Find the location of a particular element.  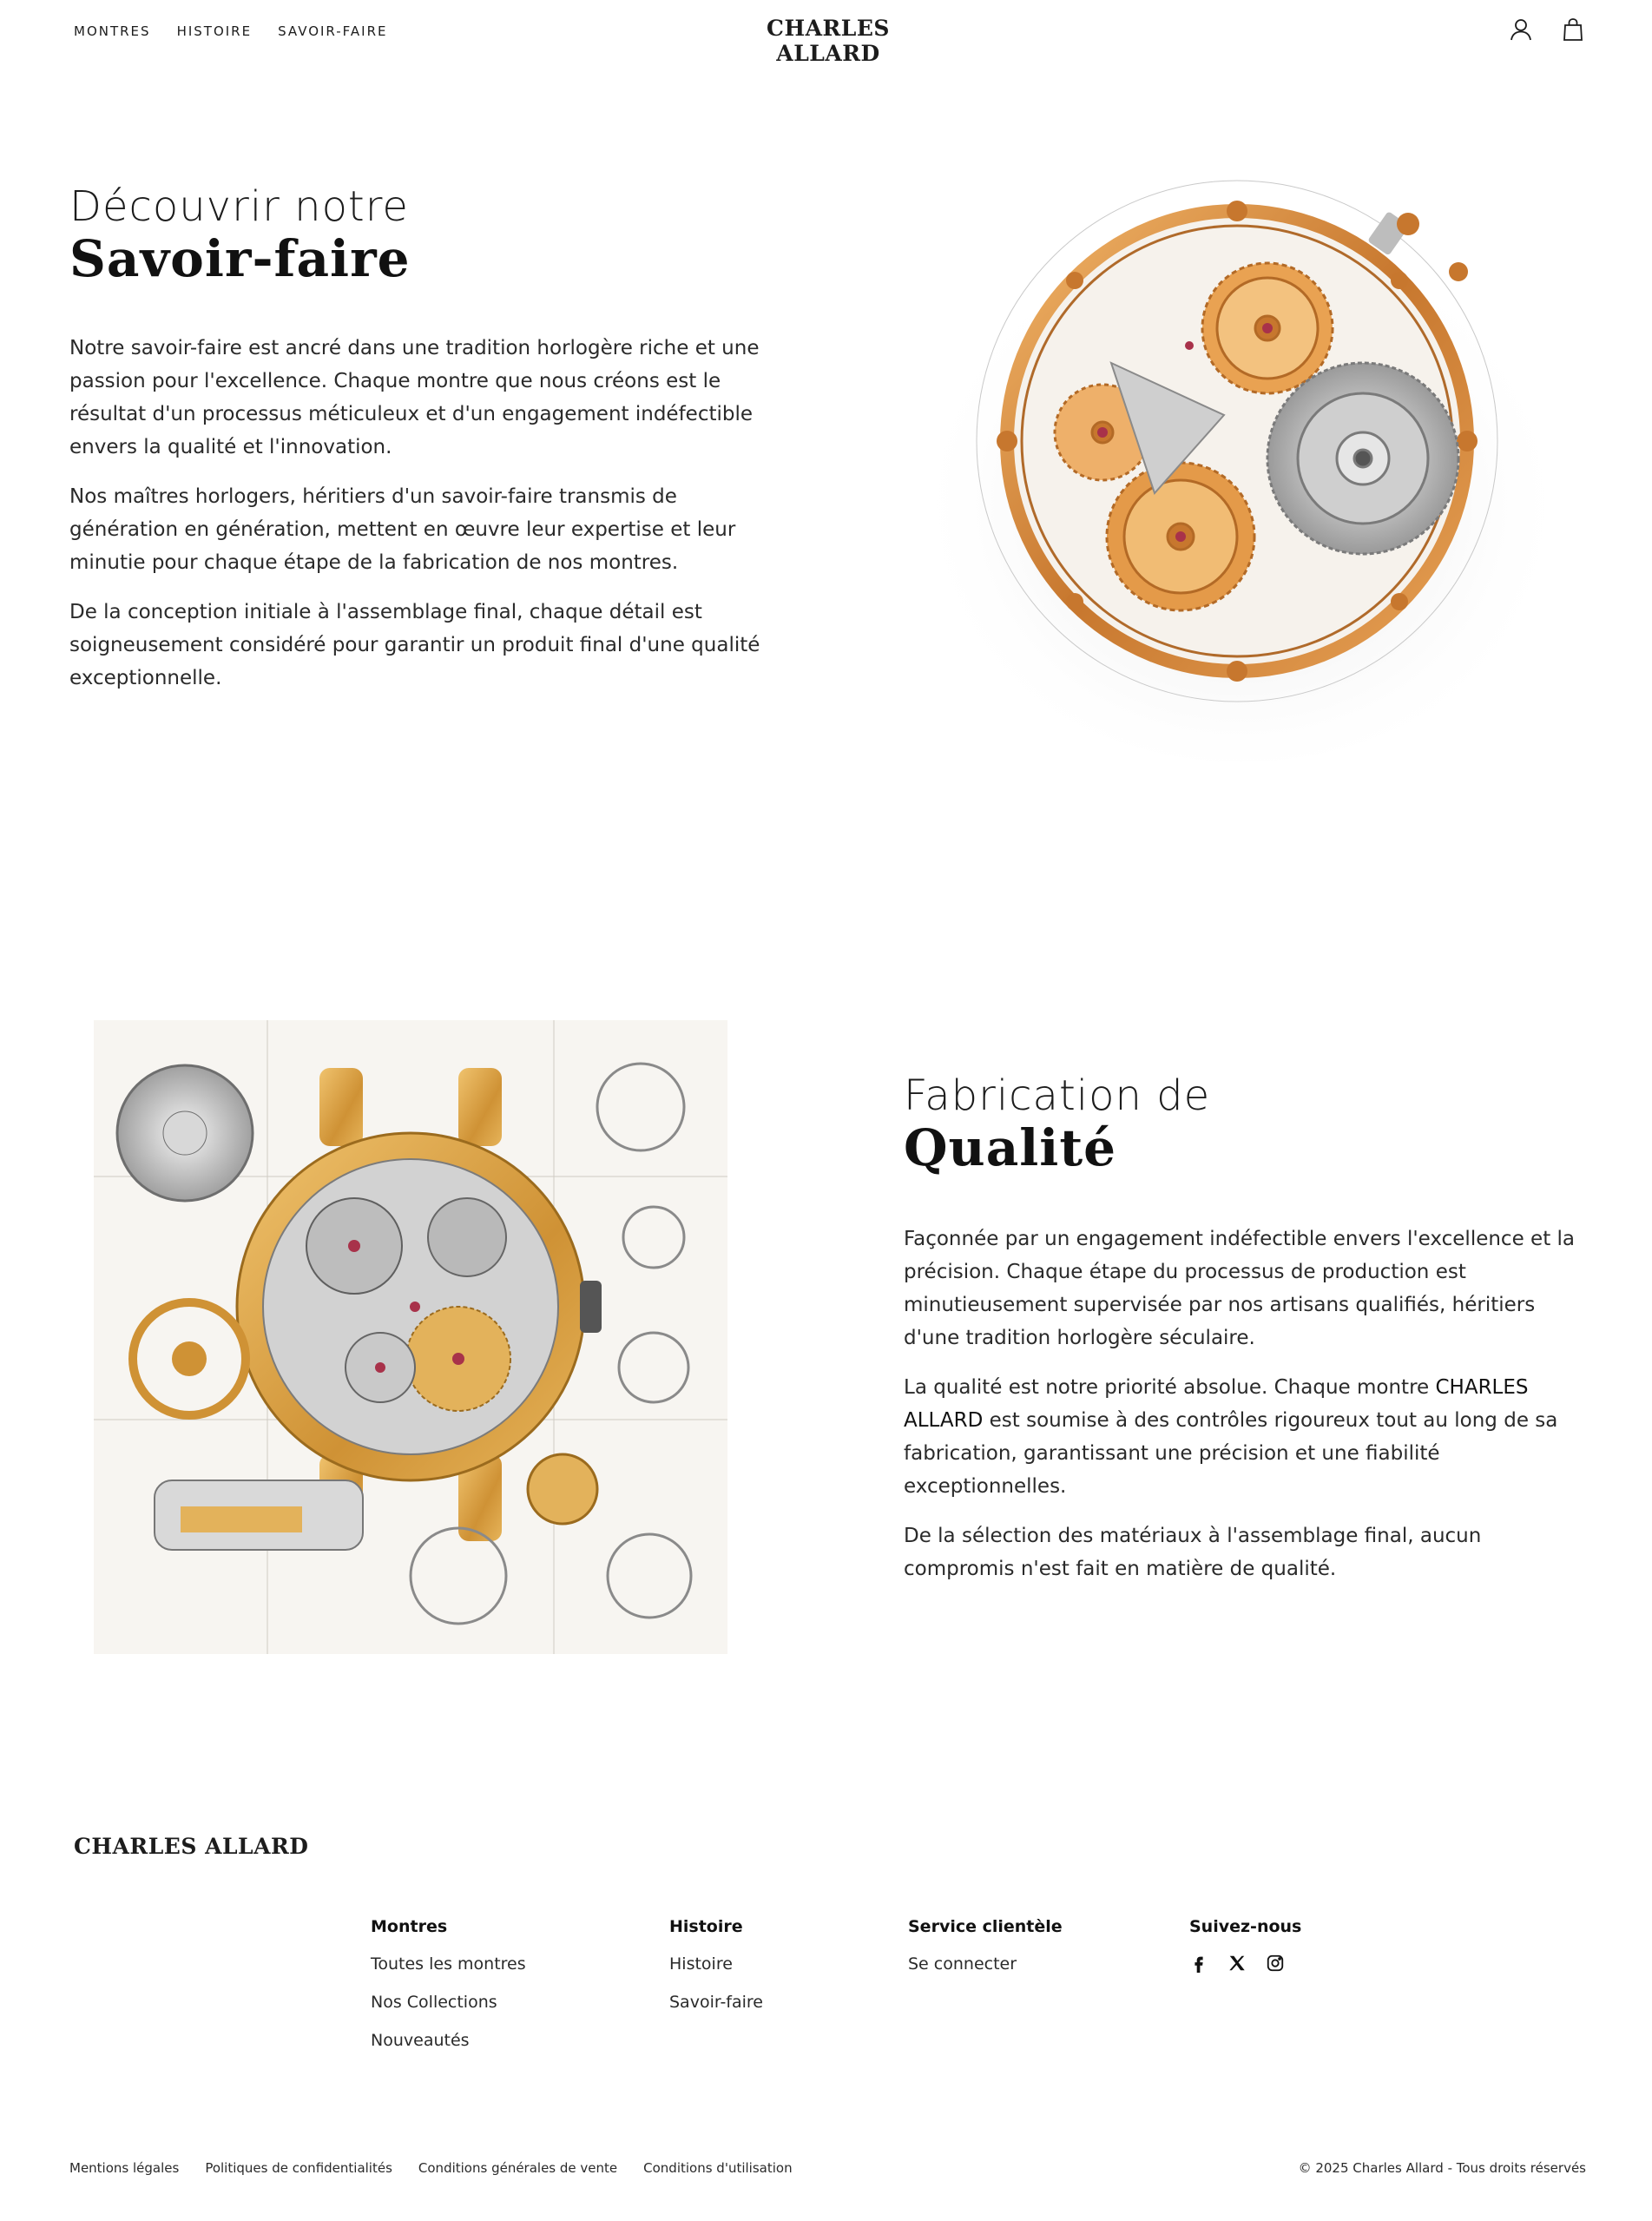

heading-light: Découvrir notre is located at coordinates (239, 207).